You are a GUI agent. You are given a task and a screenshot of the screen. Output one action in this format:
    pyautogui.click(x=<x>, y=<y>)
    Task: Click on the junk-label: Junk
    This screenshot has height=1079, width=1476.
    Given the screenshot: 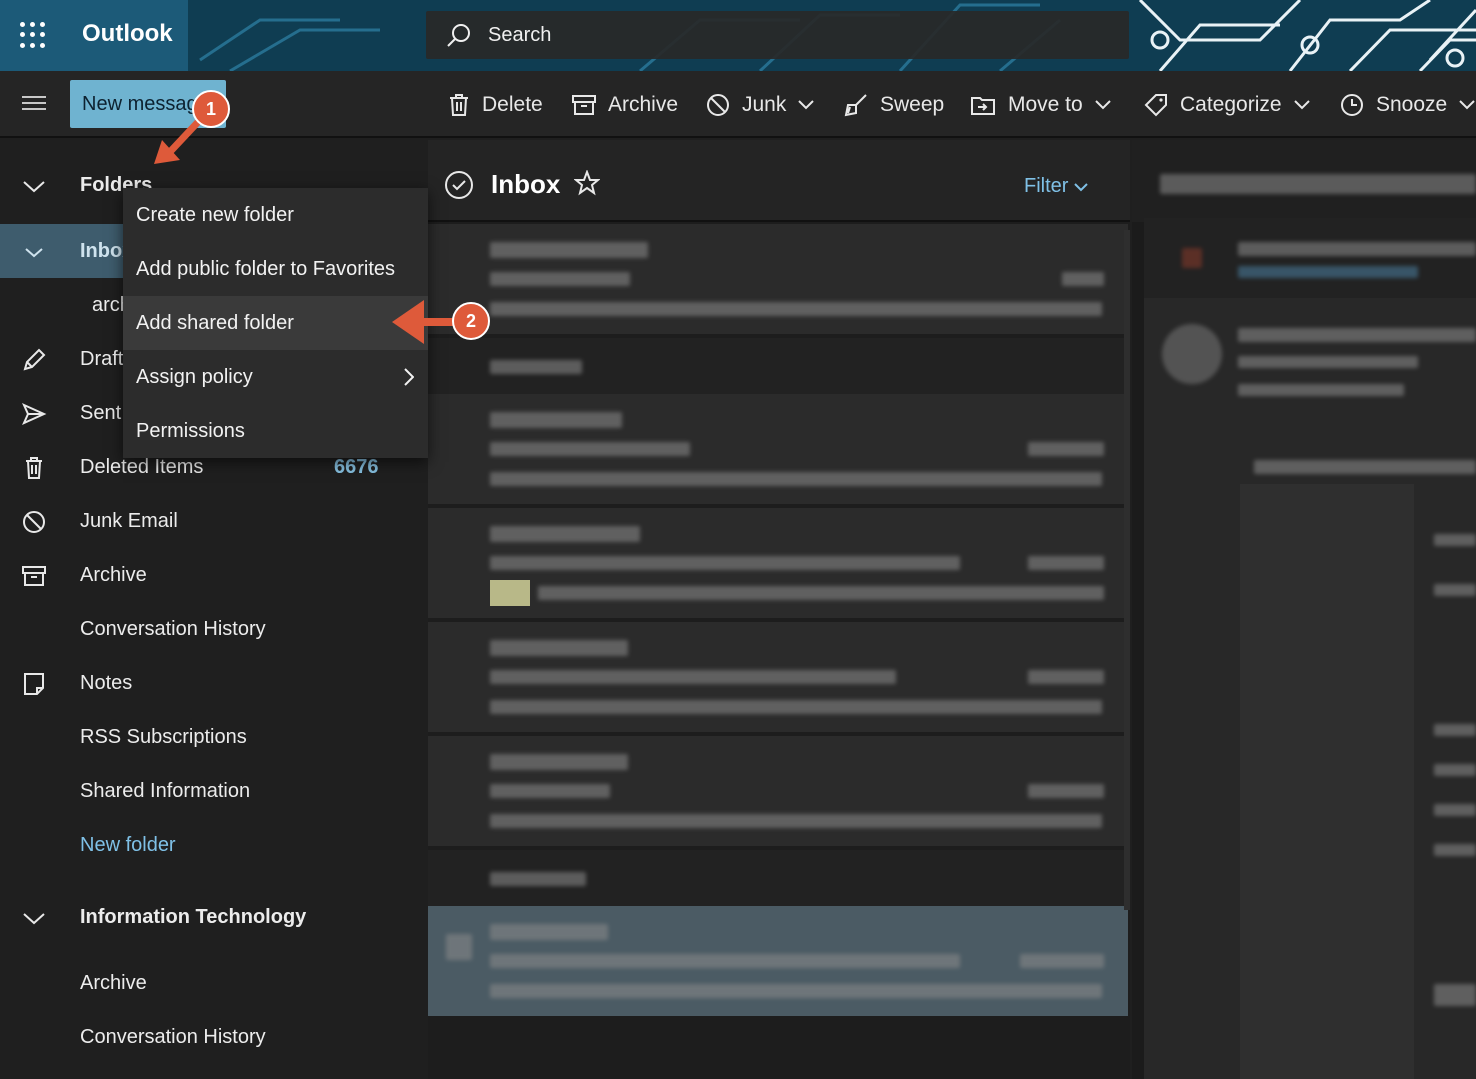 What is the action you would take?
    pyautogui.click(x=764, y=104)
    